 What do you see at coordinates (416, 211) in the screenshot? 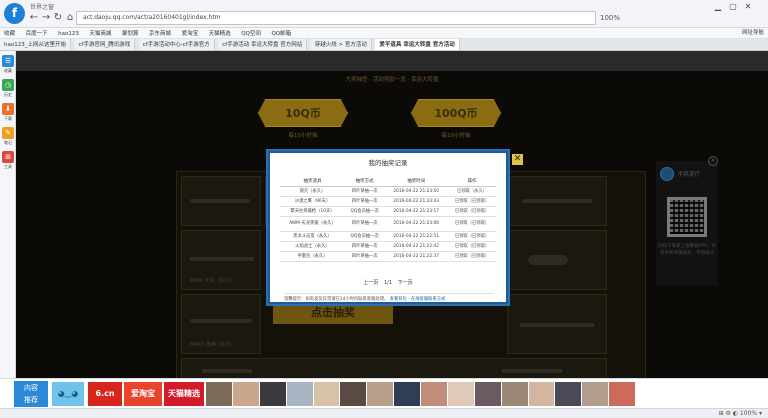
I see `table-cell: 2016-04-22 21:23:17` at bounding box center [416, 211].